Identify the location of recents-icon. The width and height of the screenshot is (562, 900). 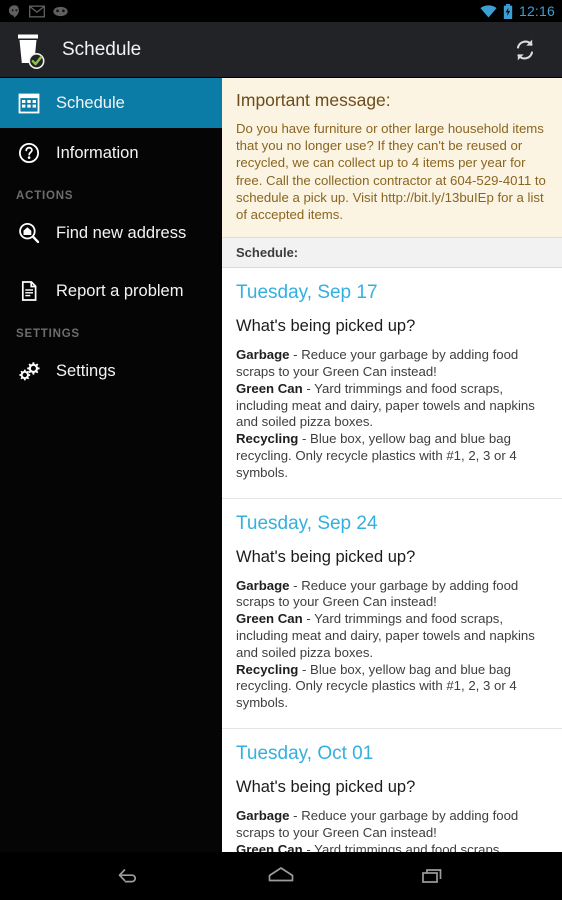
(432, 876).